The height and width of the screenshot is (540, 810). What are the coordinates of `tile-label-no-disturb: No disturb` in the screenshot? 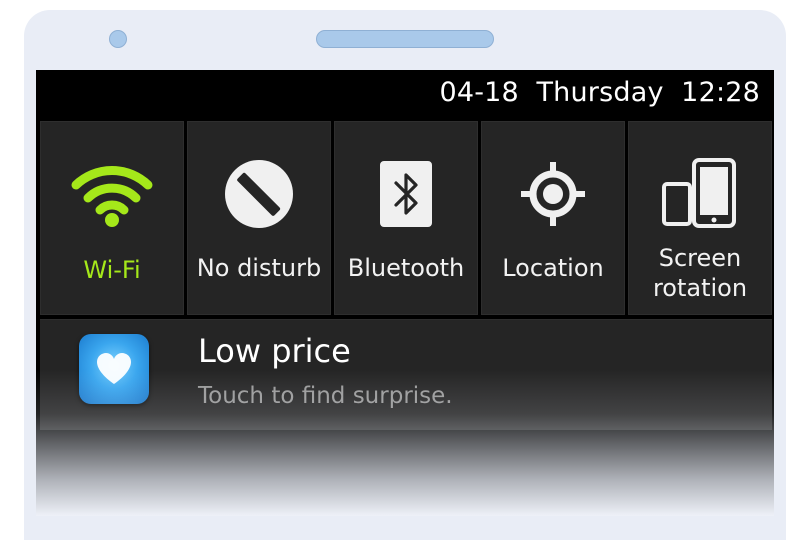 It's located at (259, 268).